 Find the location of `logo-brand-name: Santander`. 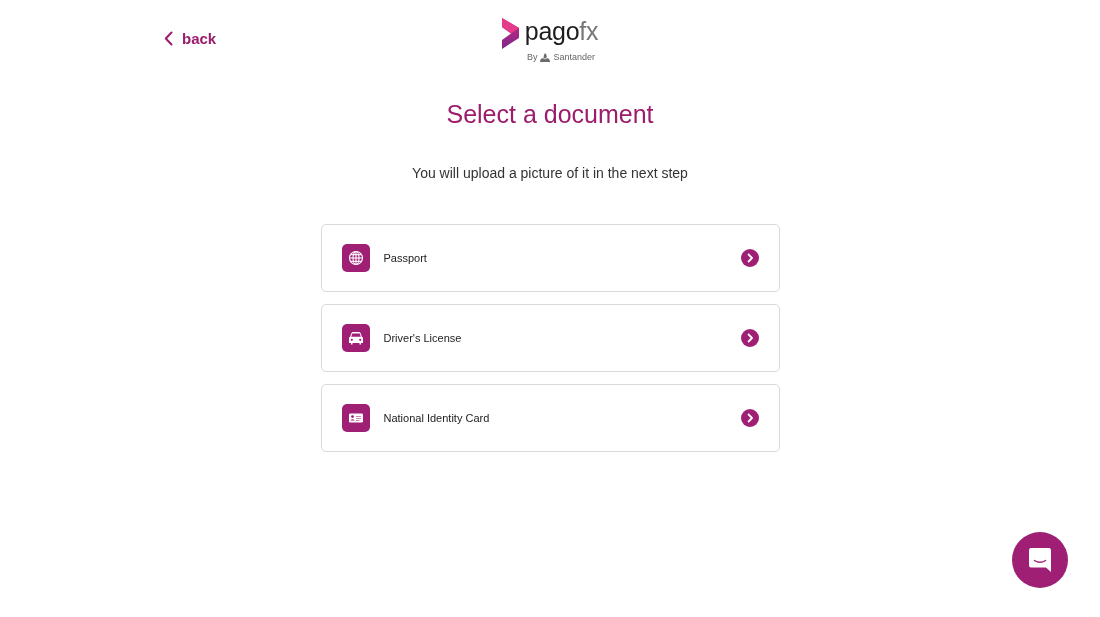

logo-brand-name: Santander is located at coordinates (574, 57).